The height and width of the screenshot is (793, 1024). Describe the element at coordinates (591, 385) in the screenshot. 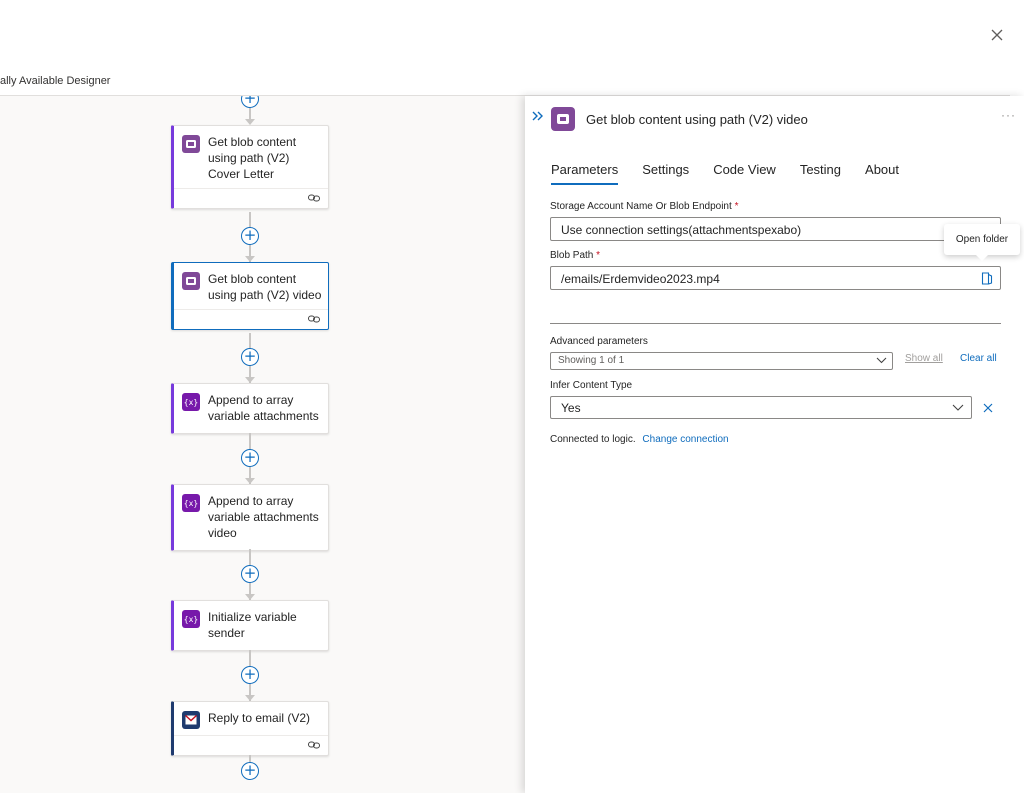

I see `infer-content-type-label: Infer Content Type` at that location.